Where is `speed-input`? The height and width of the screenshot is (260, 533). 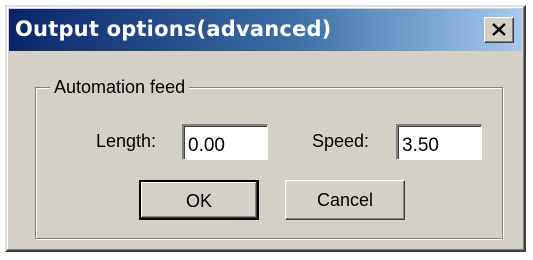
speed-input is located at coordinates (439, 142).